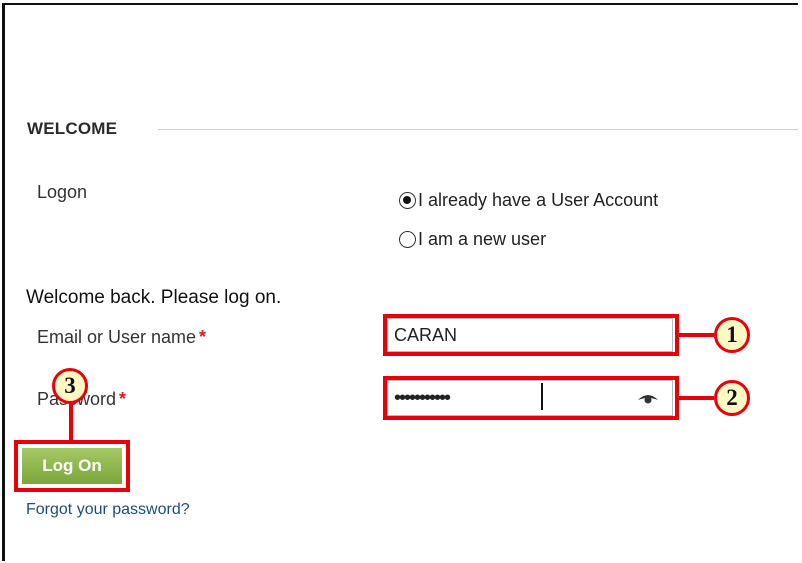 The height and width of the screenshot is (563, 802). Describe the element at coordinates (542, 396) in the screenshot. I see `text-cursor` at that location.